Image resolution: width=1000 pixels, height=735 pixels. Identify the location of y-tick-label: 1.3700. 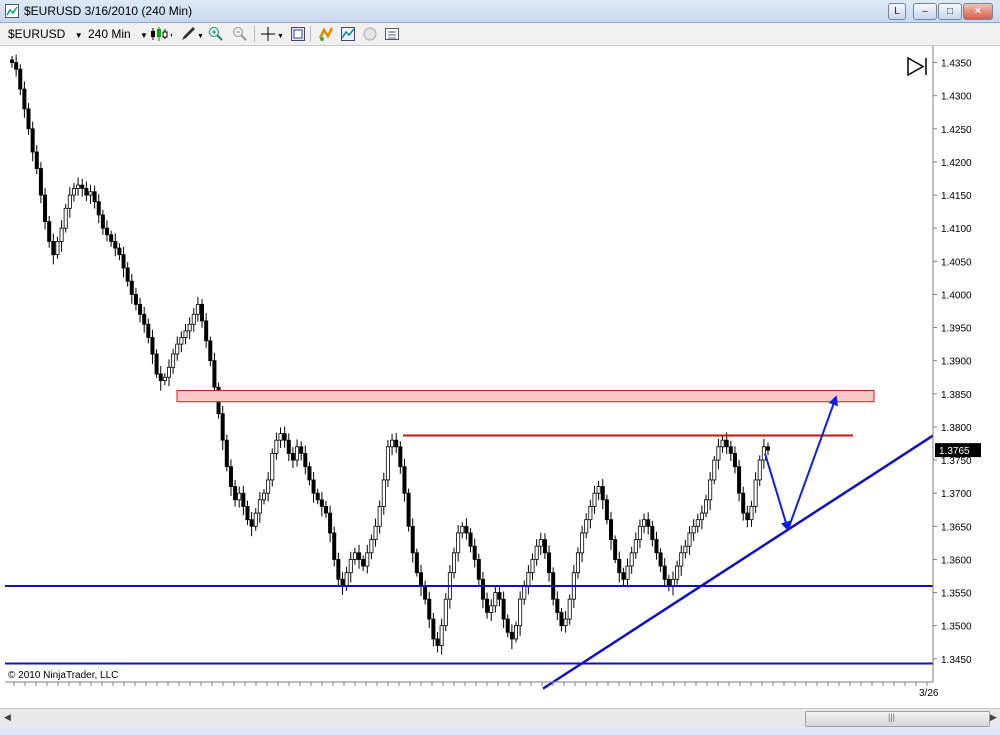
(956, 494).